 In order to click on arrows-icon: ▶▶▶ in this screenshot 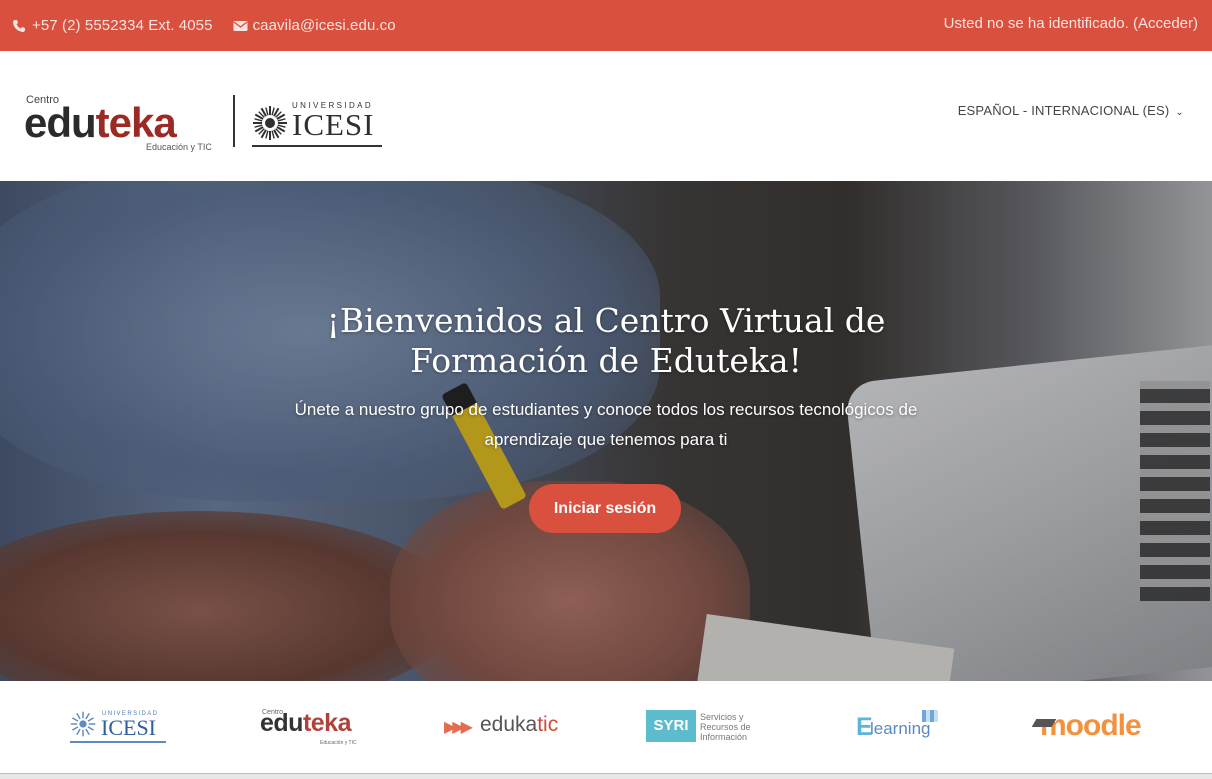, I will do `click(458, 727)`.